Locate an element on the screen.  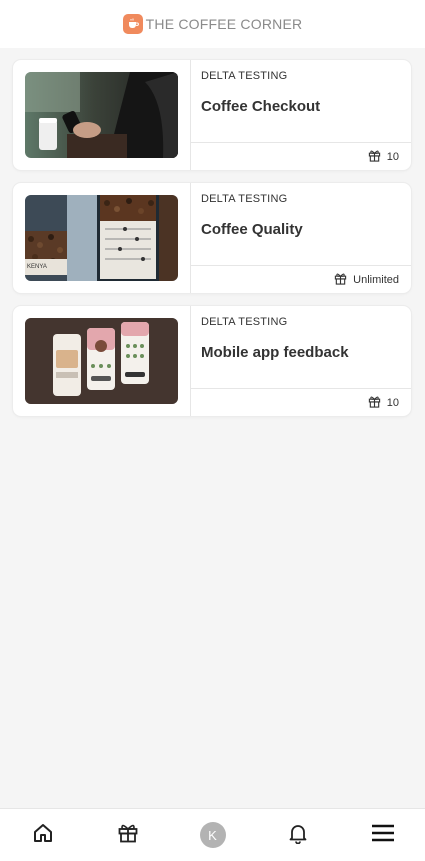
card-meta: DELTA TESTING Mobile app feedback is located at coordinates (306, 347).